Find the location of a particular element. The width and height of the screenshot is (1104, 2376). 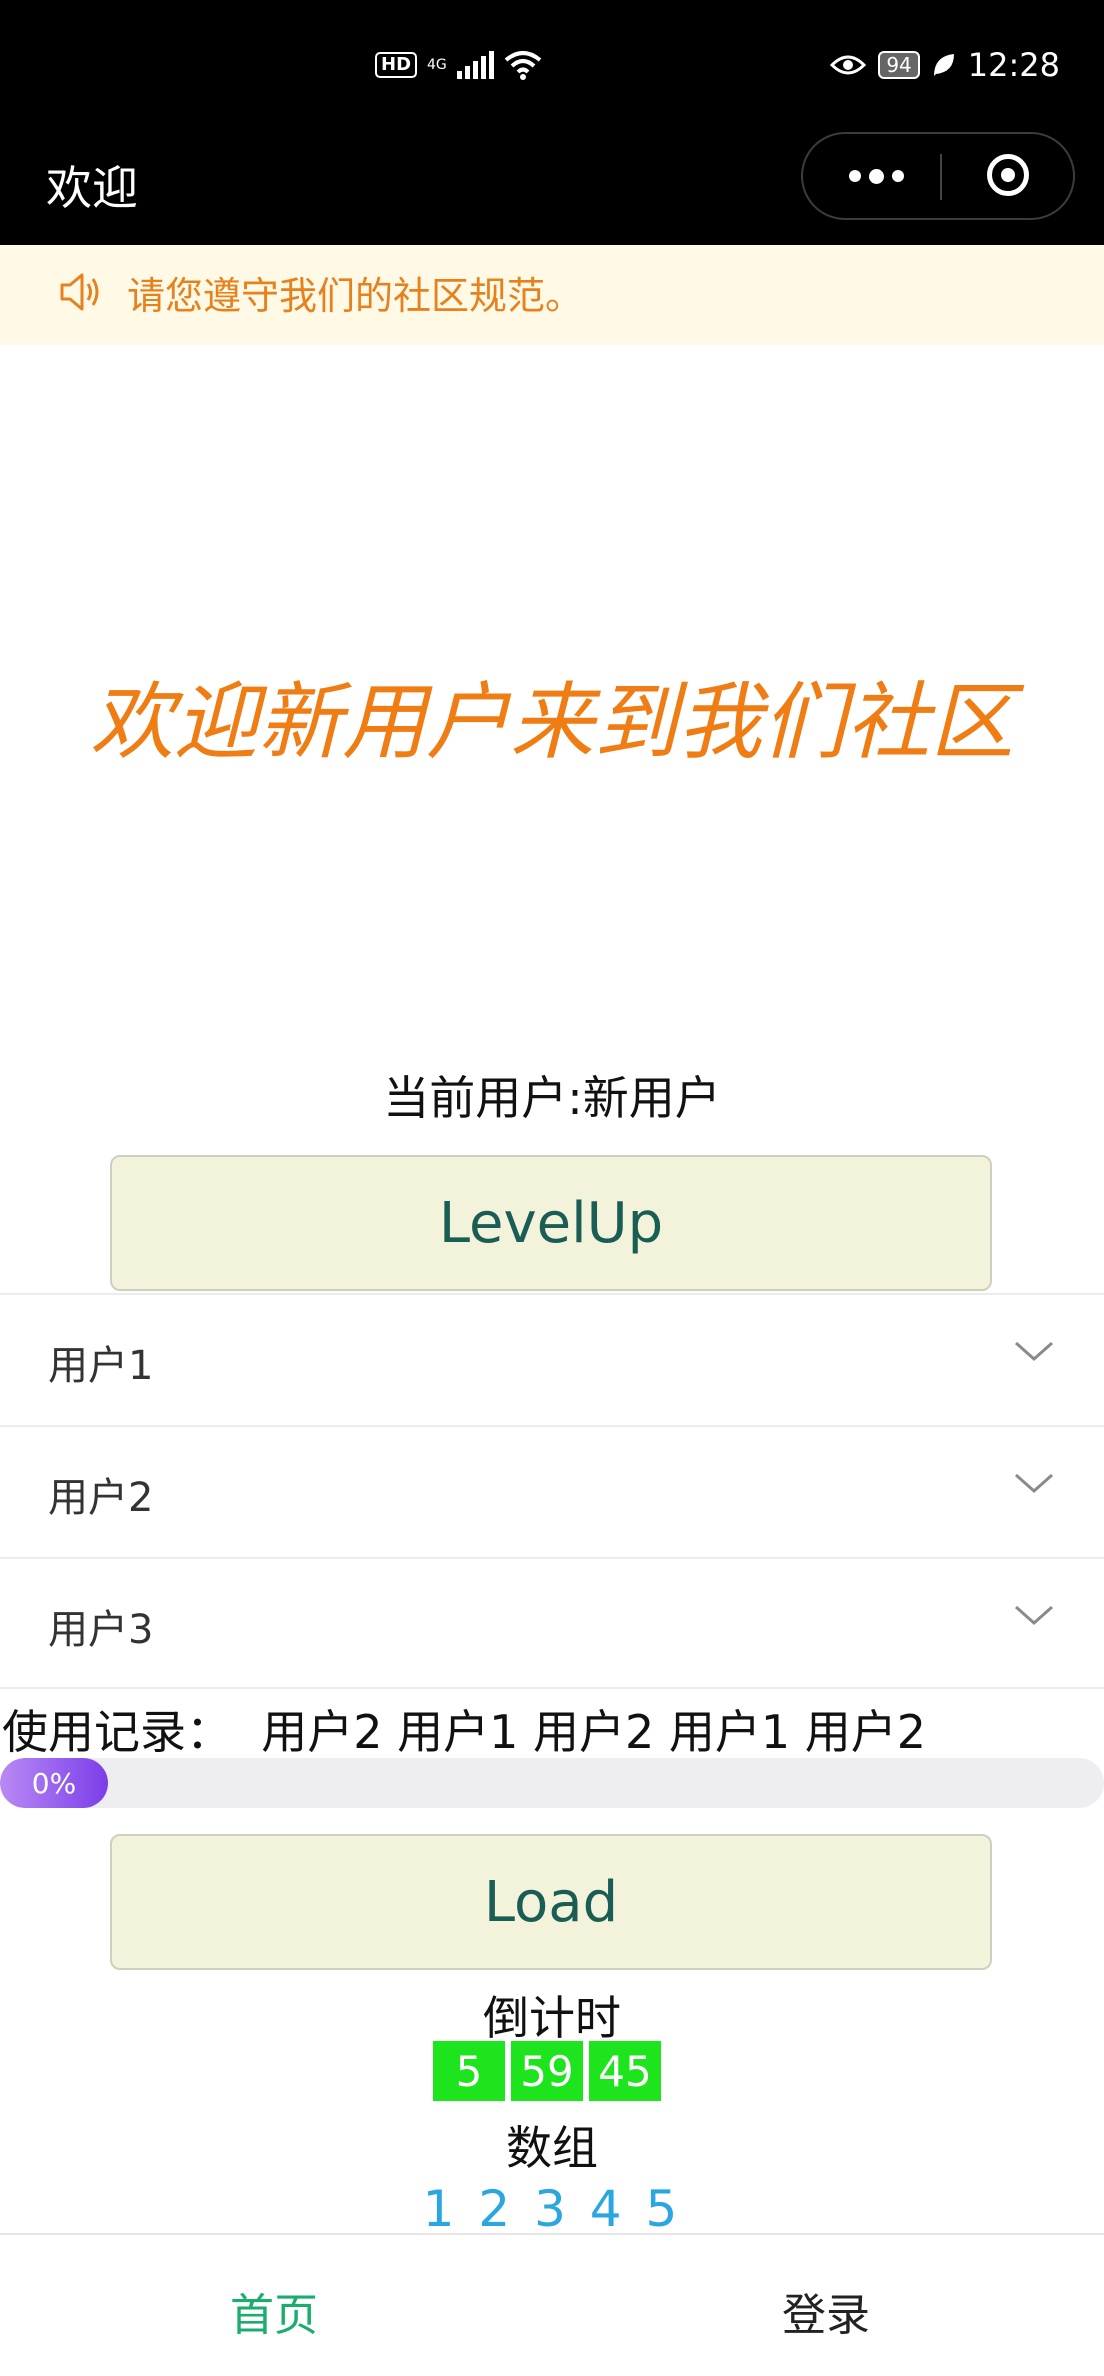

more-icon is located at coordinates (876, 176).